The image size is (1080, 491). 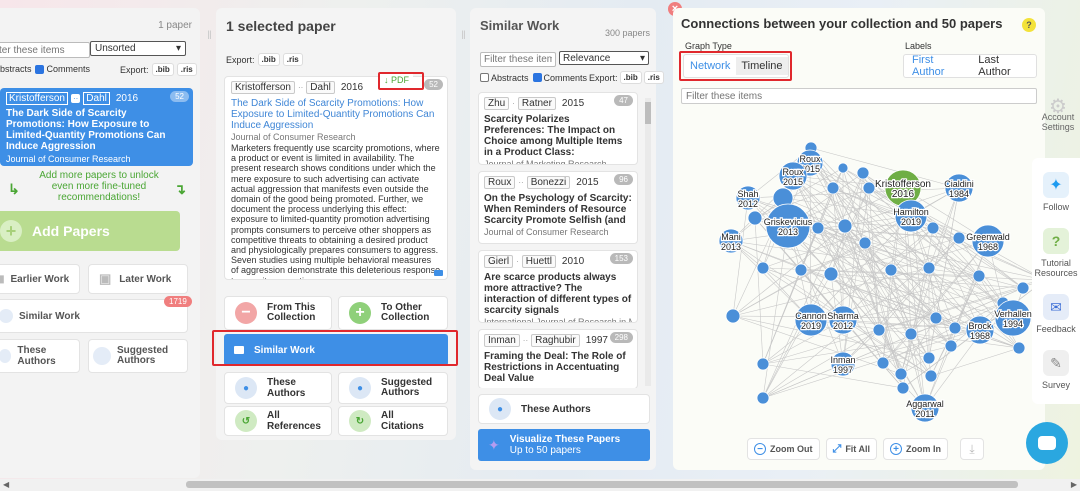 What do you see at coordinates (393, 388) in the screenshot?
I see `suggested-authors-button: ● Suggested Authors` at bounding box center [393, 388].